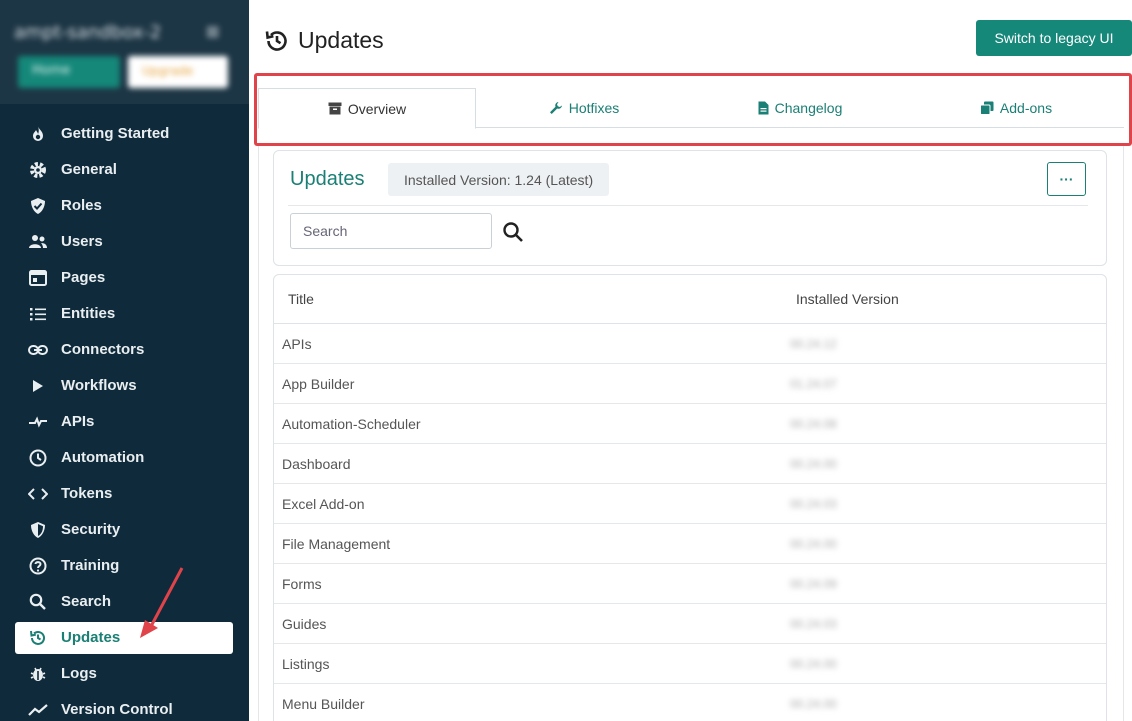  I want to click on row-title: App Builder, so click(318, 384).